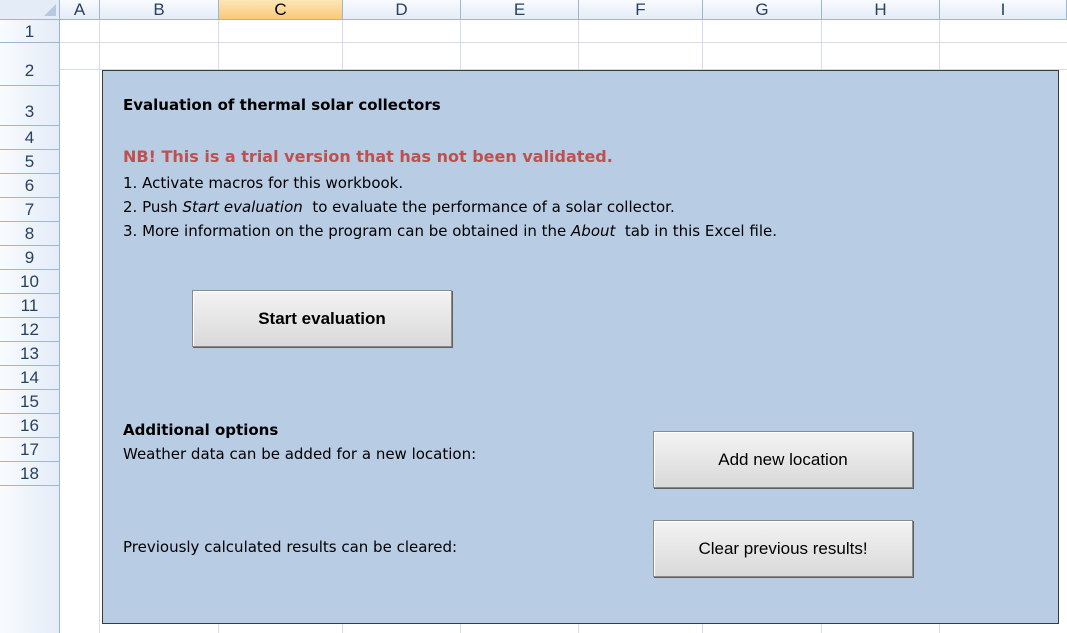  Describe the element at coordinates (263, 183) in the screenshot. I see `step-1-text: 1. Activate macros for this workbook.` at that location.